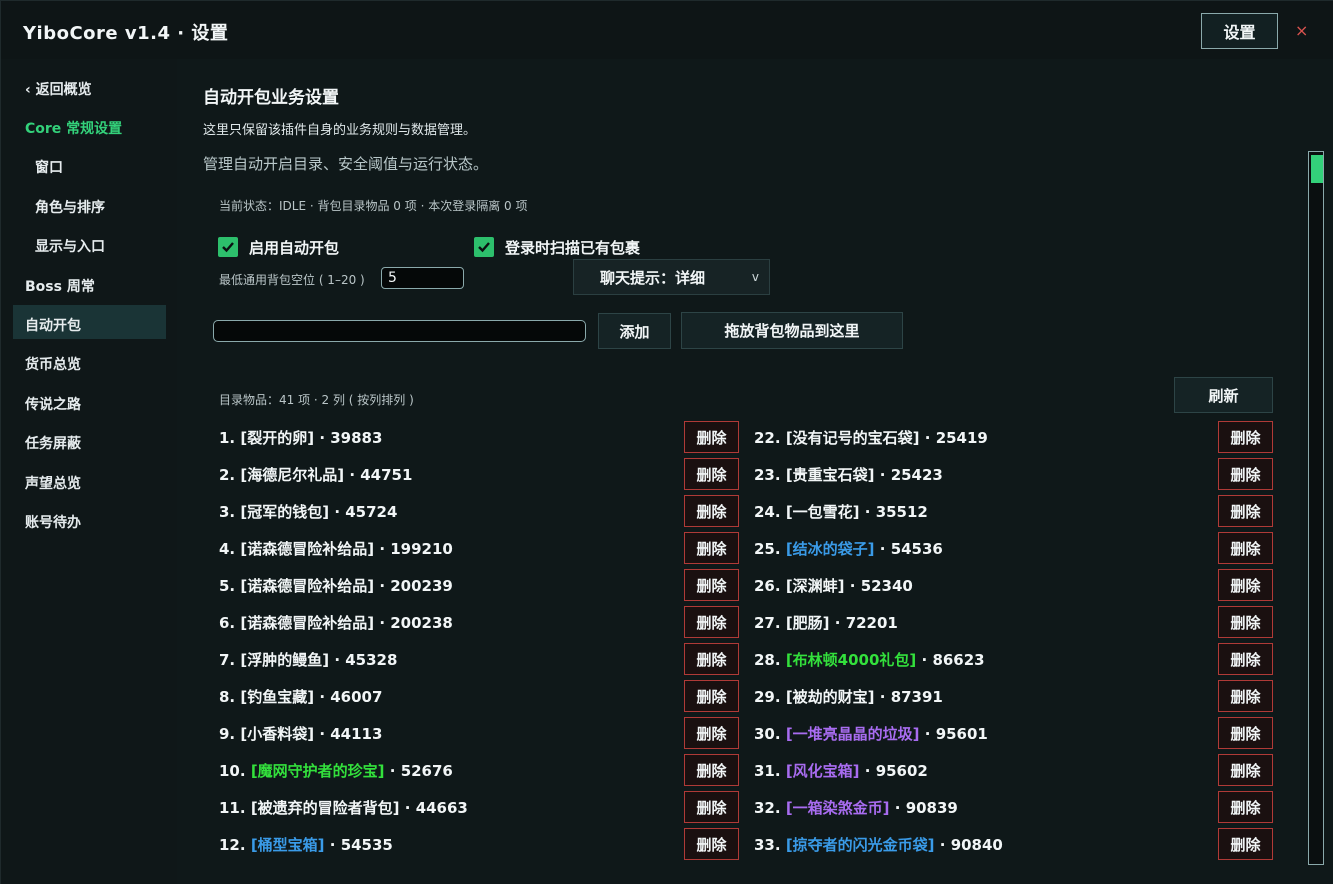 The image size is (1333, 884). I want to click on item-id: 44663, so click(441, 808).